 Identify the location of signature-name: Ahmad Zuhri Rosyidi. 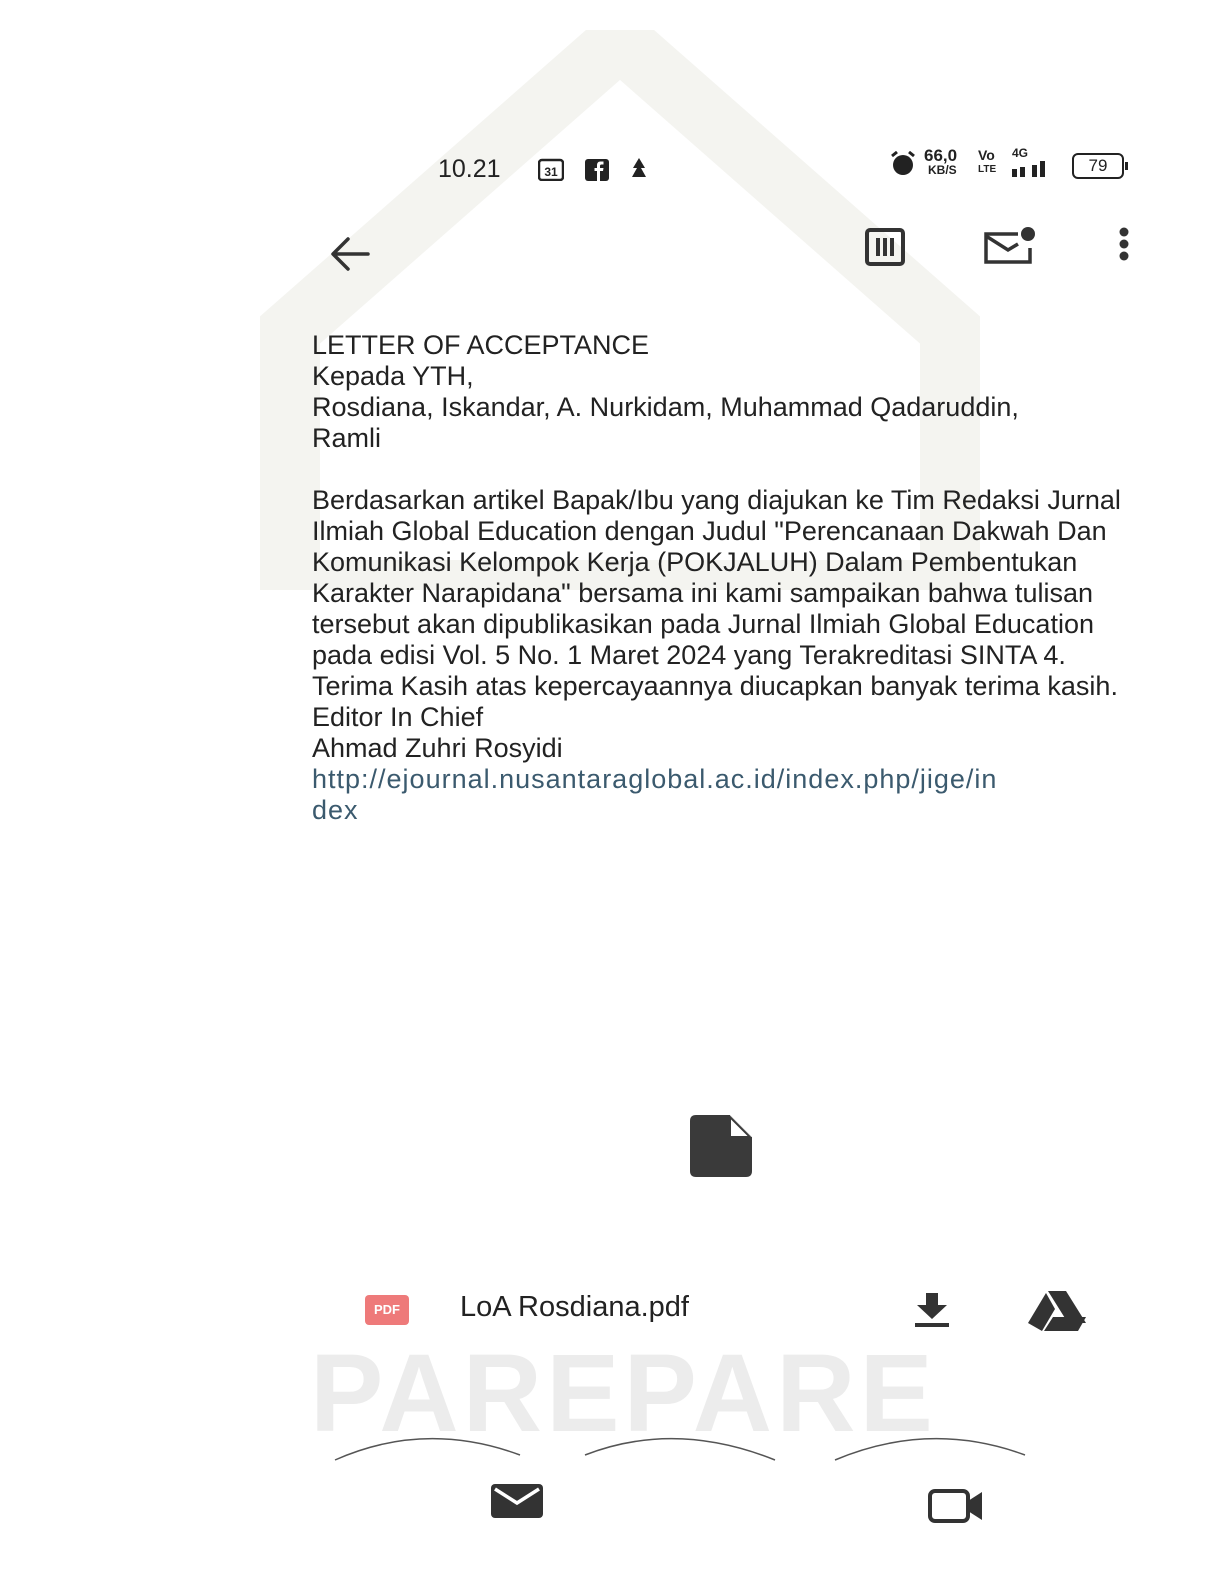
(437, 748).